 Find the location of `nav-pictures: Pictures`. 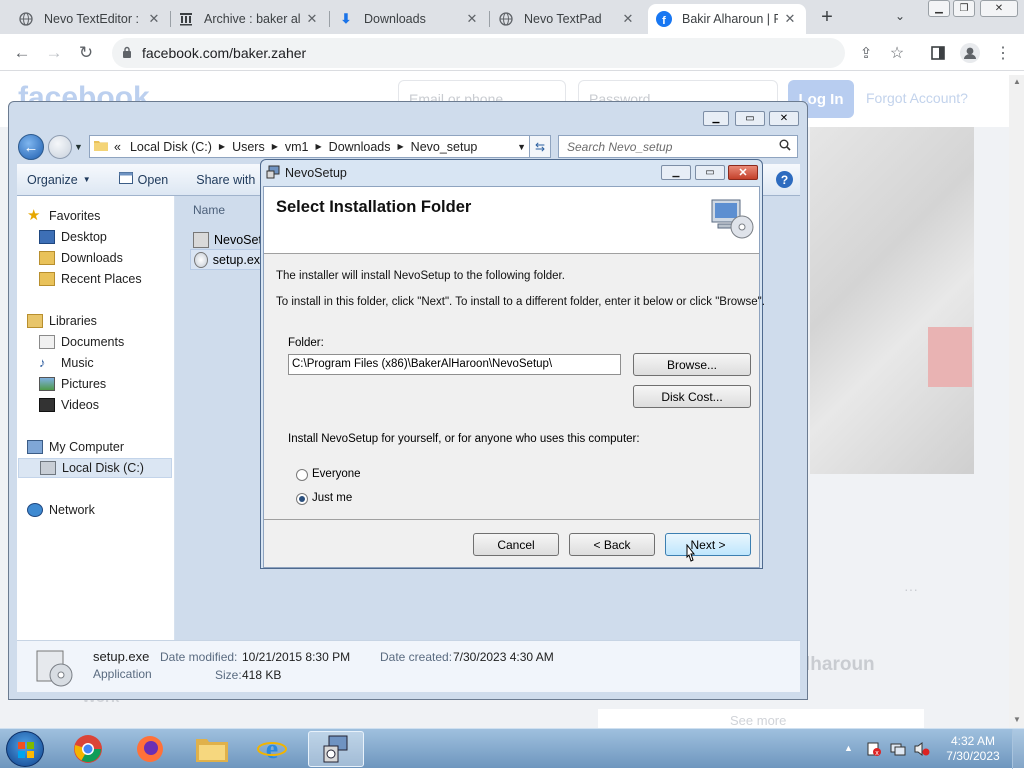

nav-pictures: Pictures is located at coordinates (72, 384).